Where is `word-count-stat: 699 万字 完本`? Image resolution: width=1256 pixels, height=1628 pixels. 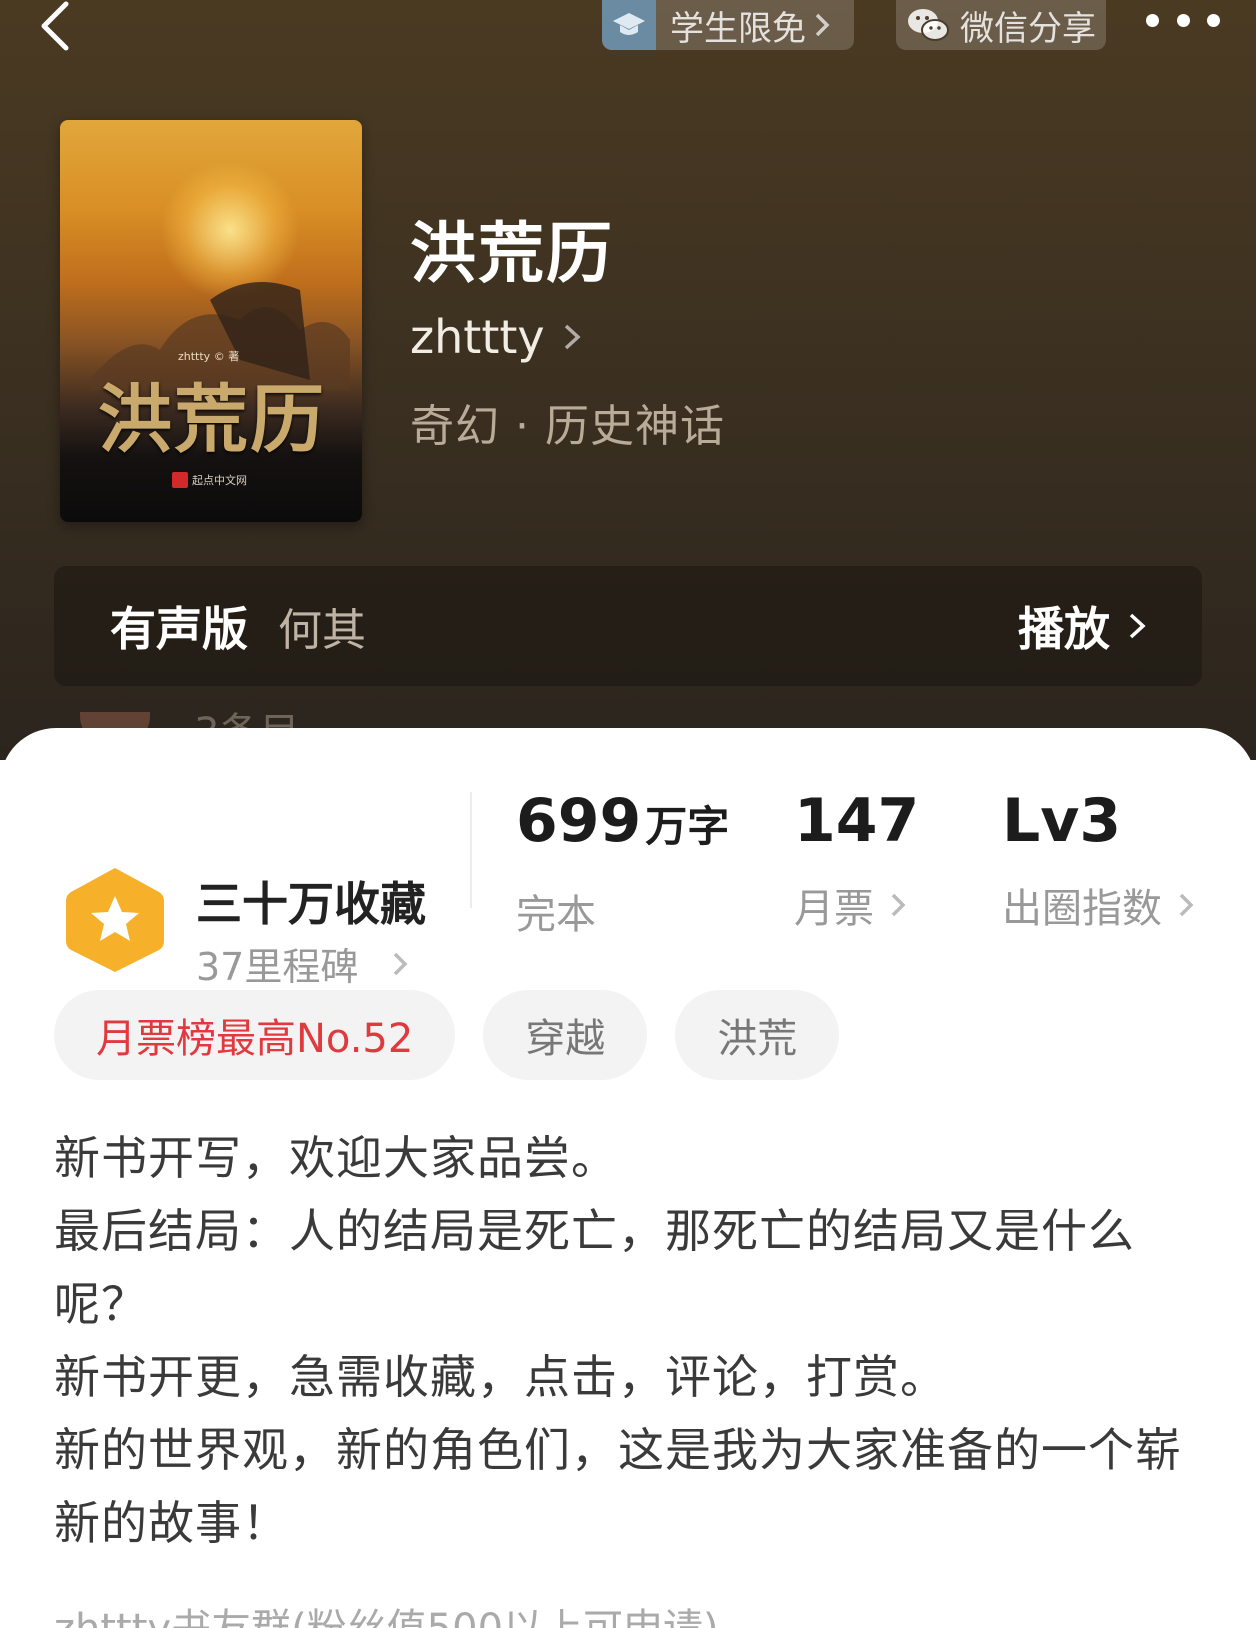 word-count-stat: 699 万字 完本 is located at coordinates (622, 863).